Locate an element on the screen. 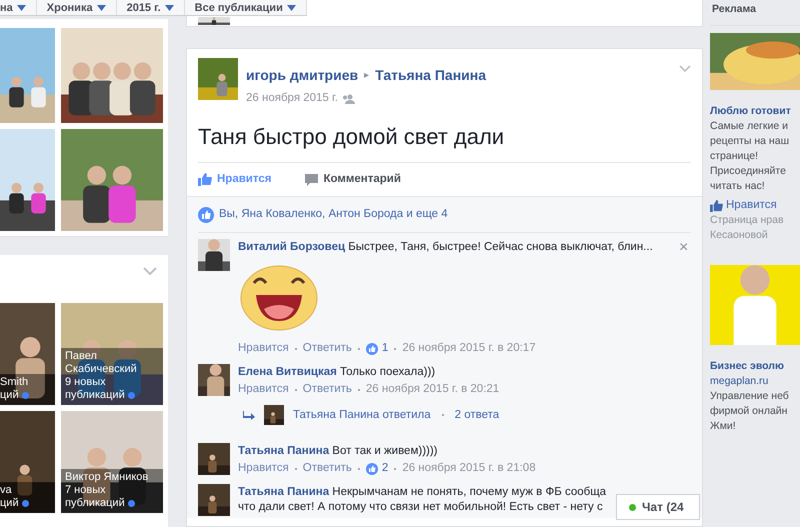 This screenshot has width=800, height=527. ad-site: megaplan.ru is located at coordinates (755, 381).